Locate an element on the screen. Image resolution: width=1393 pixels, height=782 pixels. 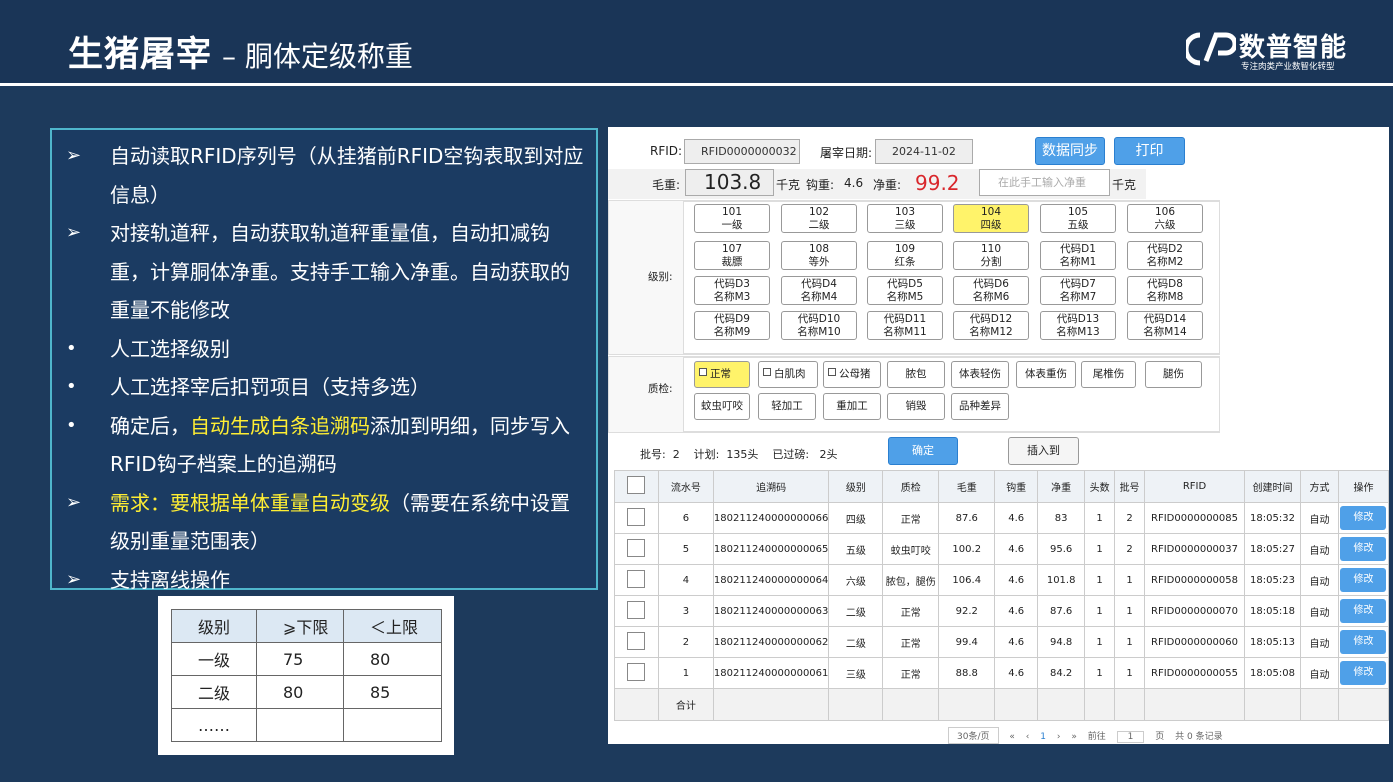
grade-button: 101 一级 is located at coordinates (732, 218).